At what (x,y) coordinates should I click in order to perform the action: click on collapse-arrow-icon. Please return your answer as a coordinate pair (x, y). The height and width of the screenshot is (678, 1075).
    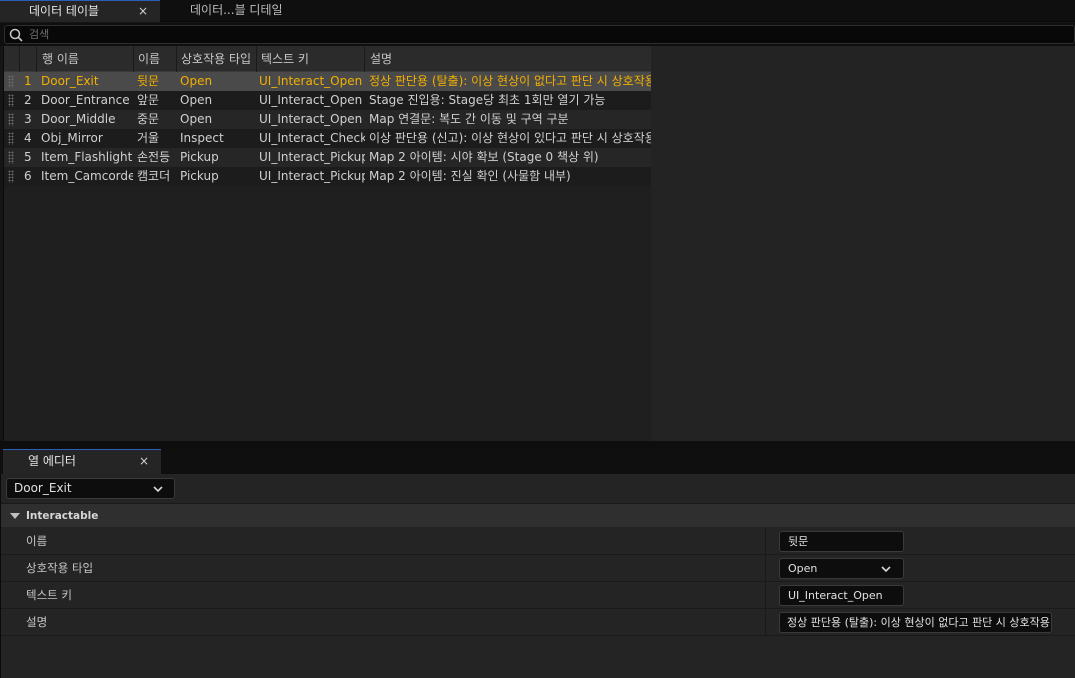
    Looking at the image, I should click on (15, 516).